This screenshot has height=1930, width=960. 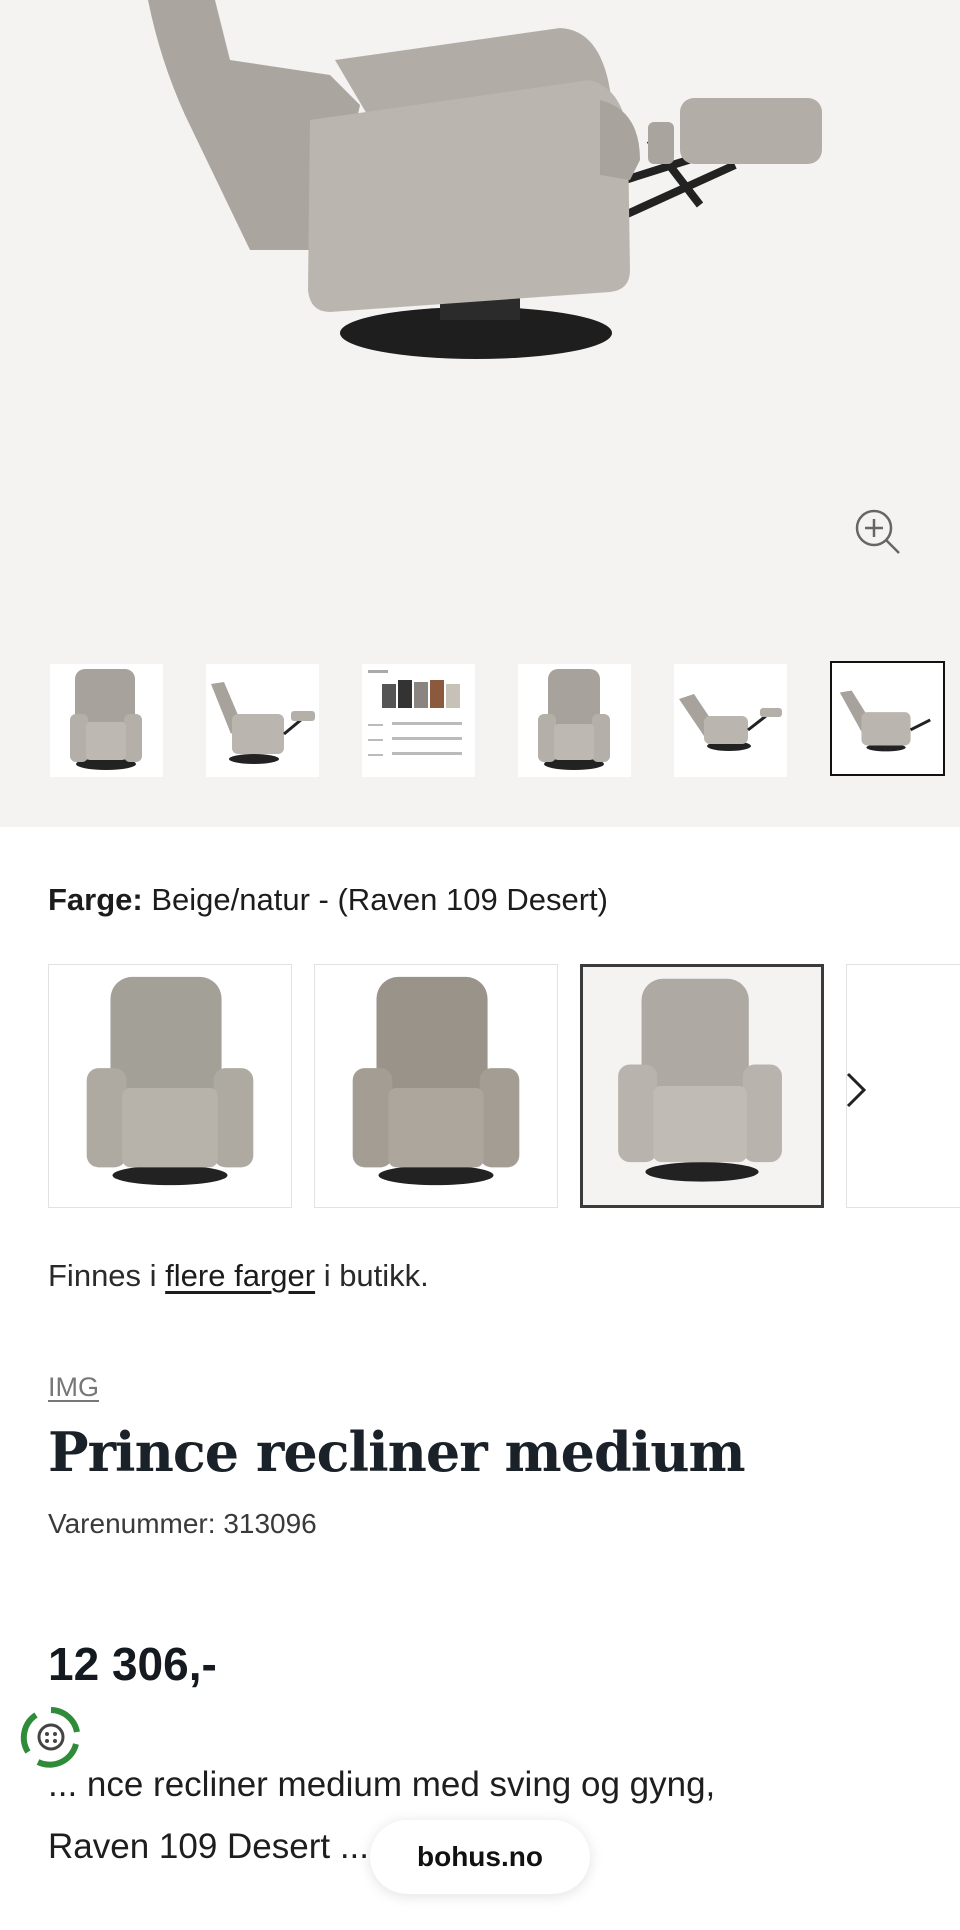 I want to click on color-swatch-list, so click(x=504, y=1087).